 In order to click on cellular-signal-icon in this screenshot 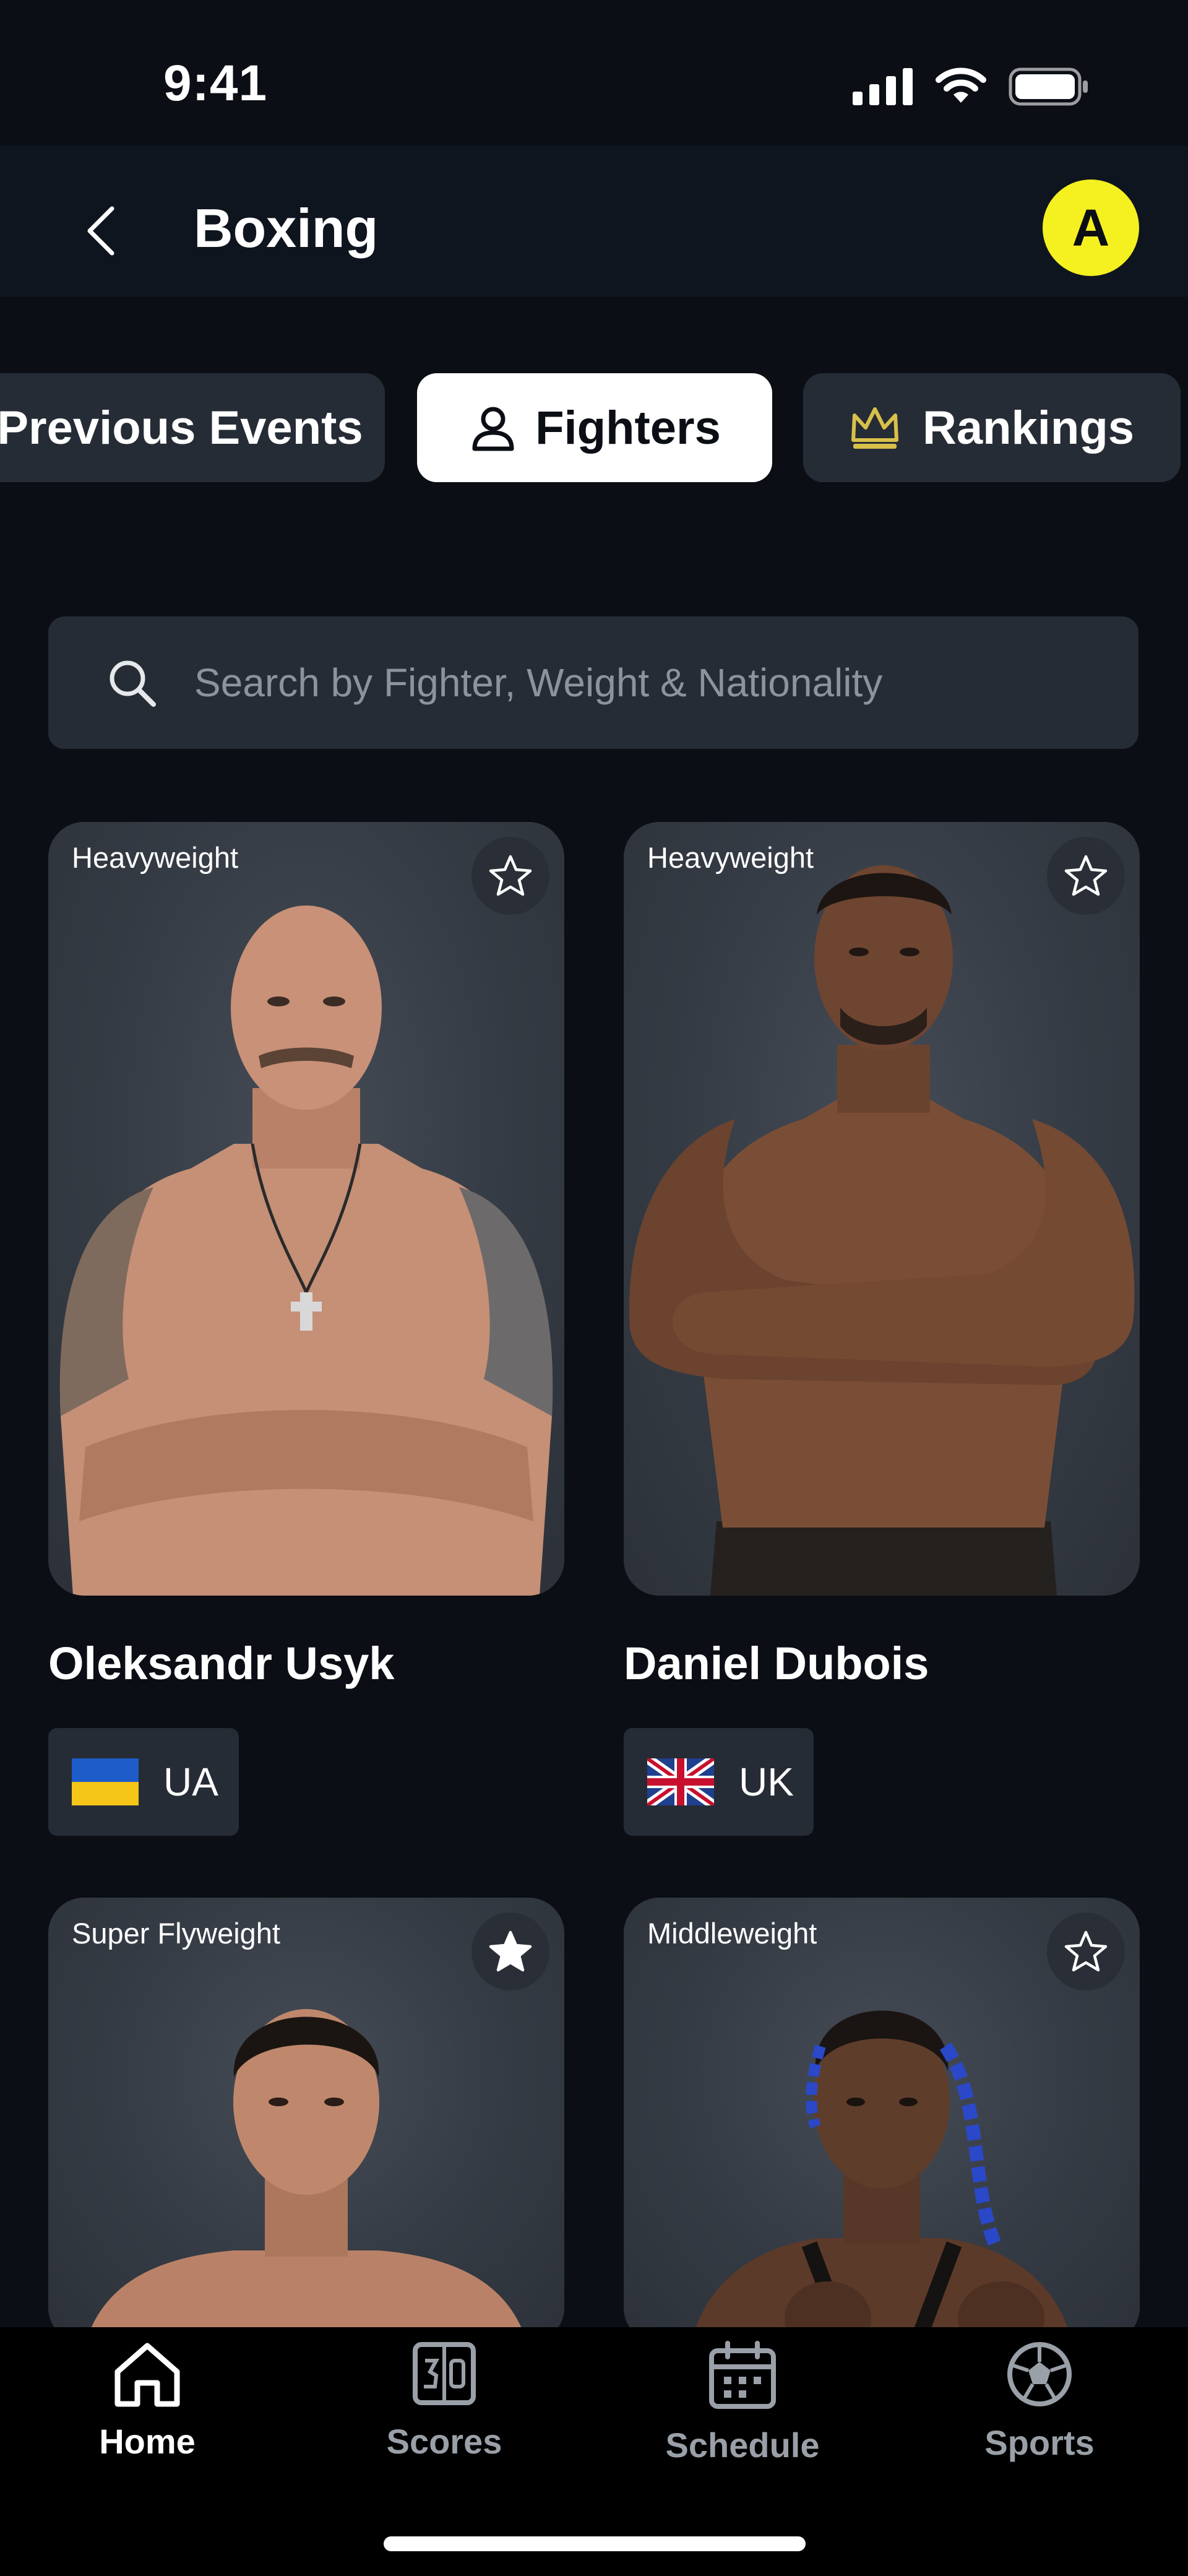, I will do `click(883, 86)`.